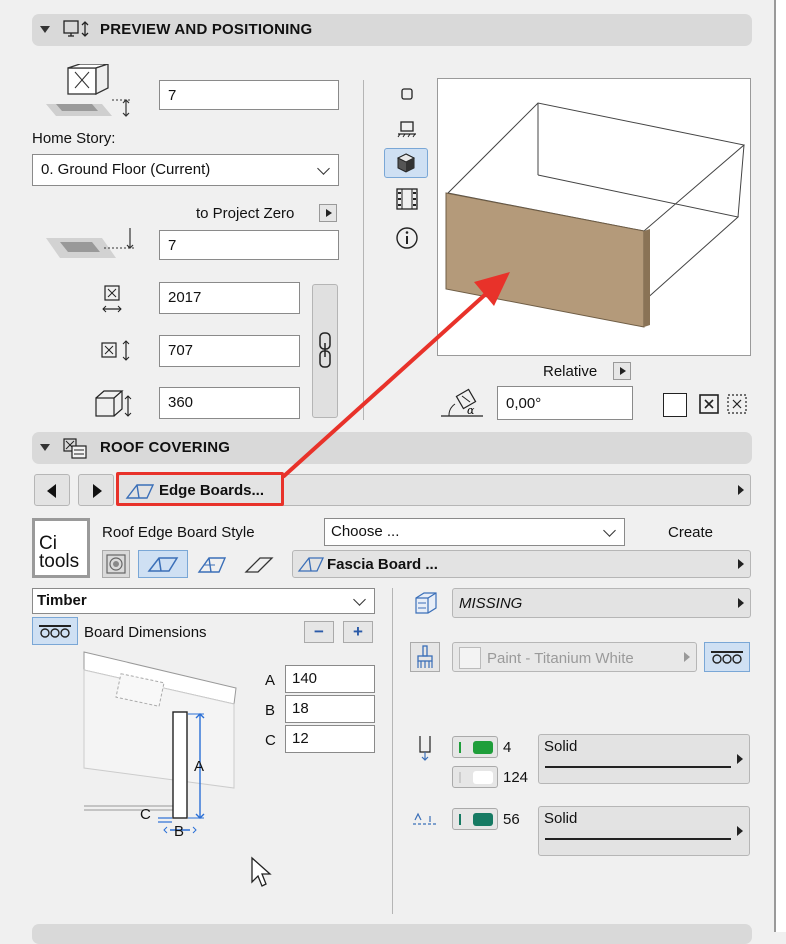  I want to click on surface-material-bar: MISSING, so click(601, 603).